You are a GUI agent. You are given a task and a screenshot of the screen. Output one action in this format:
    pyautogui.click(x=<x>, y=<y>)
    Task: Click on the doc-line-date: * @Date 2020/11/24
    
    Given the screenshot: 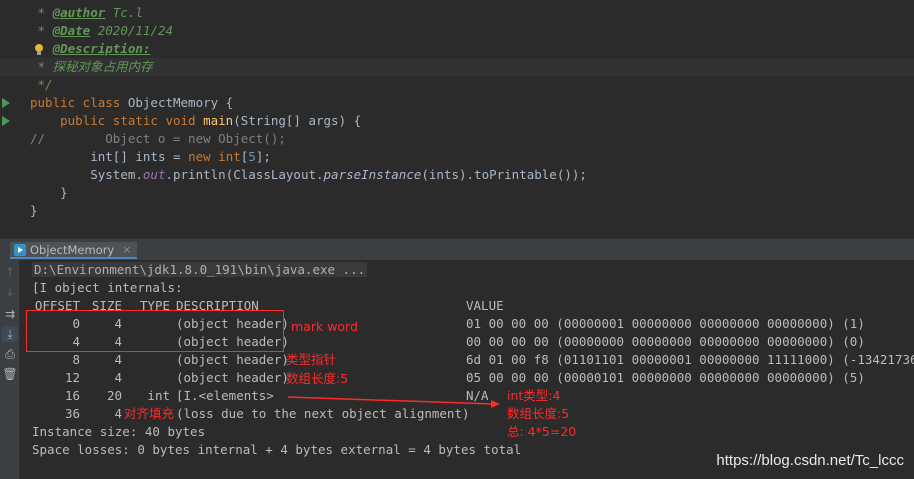 What is the action you would take?
    pyautogui.click(x=102, y=30)
    